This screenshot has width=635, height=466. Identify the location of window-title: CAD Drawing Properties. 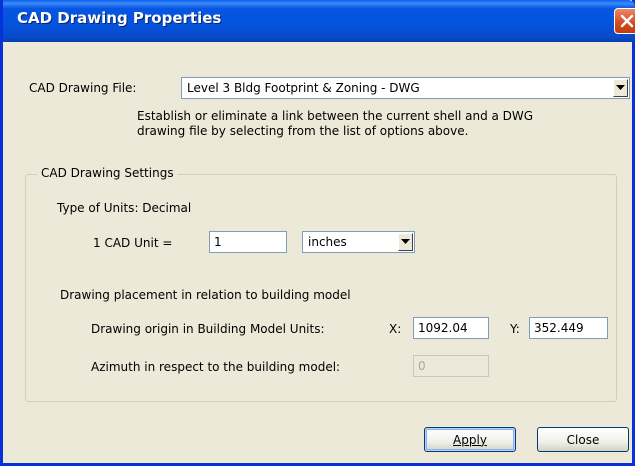
(119, 18).